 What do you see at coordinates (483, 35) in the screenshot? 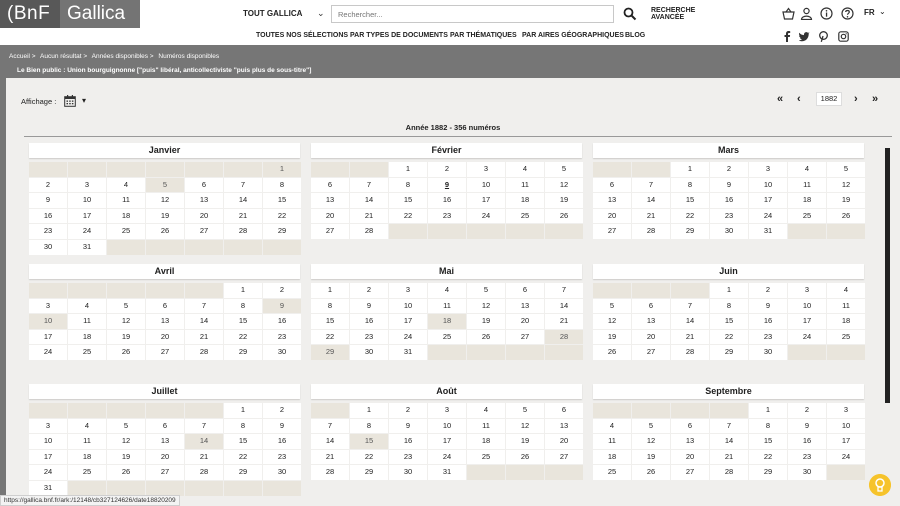
I see `nav-item-themes: PAR THÉMATIQUES` at bounding box center [483, 35].